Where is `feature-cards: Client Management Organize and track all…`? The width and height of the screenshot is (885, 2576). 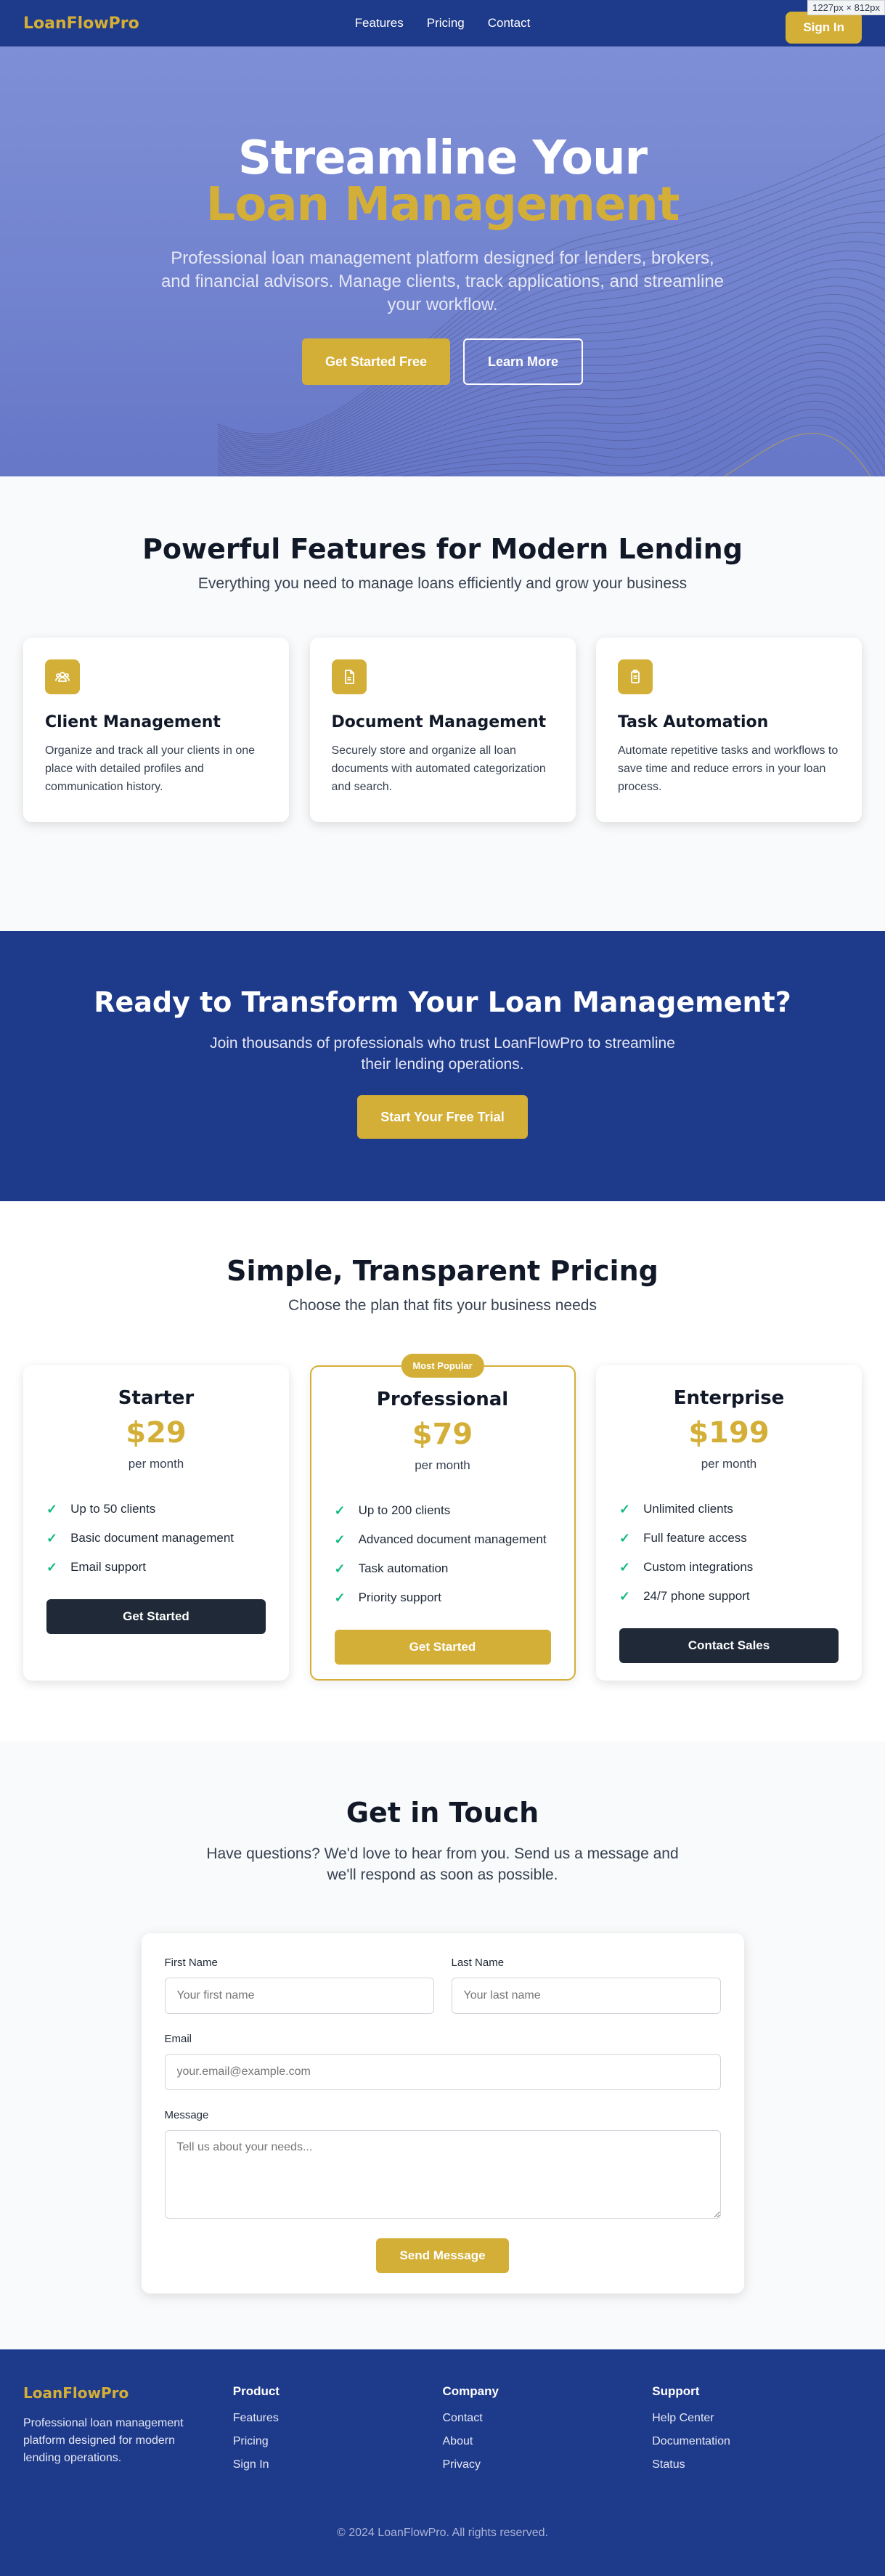 feature-cards: Client Management Organize and track all… is located at coordinates (442, 730).